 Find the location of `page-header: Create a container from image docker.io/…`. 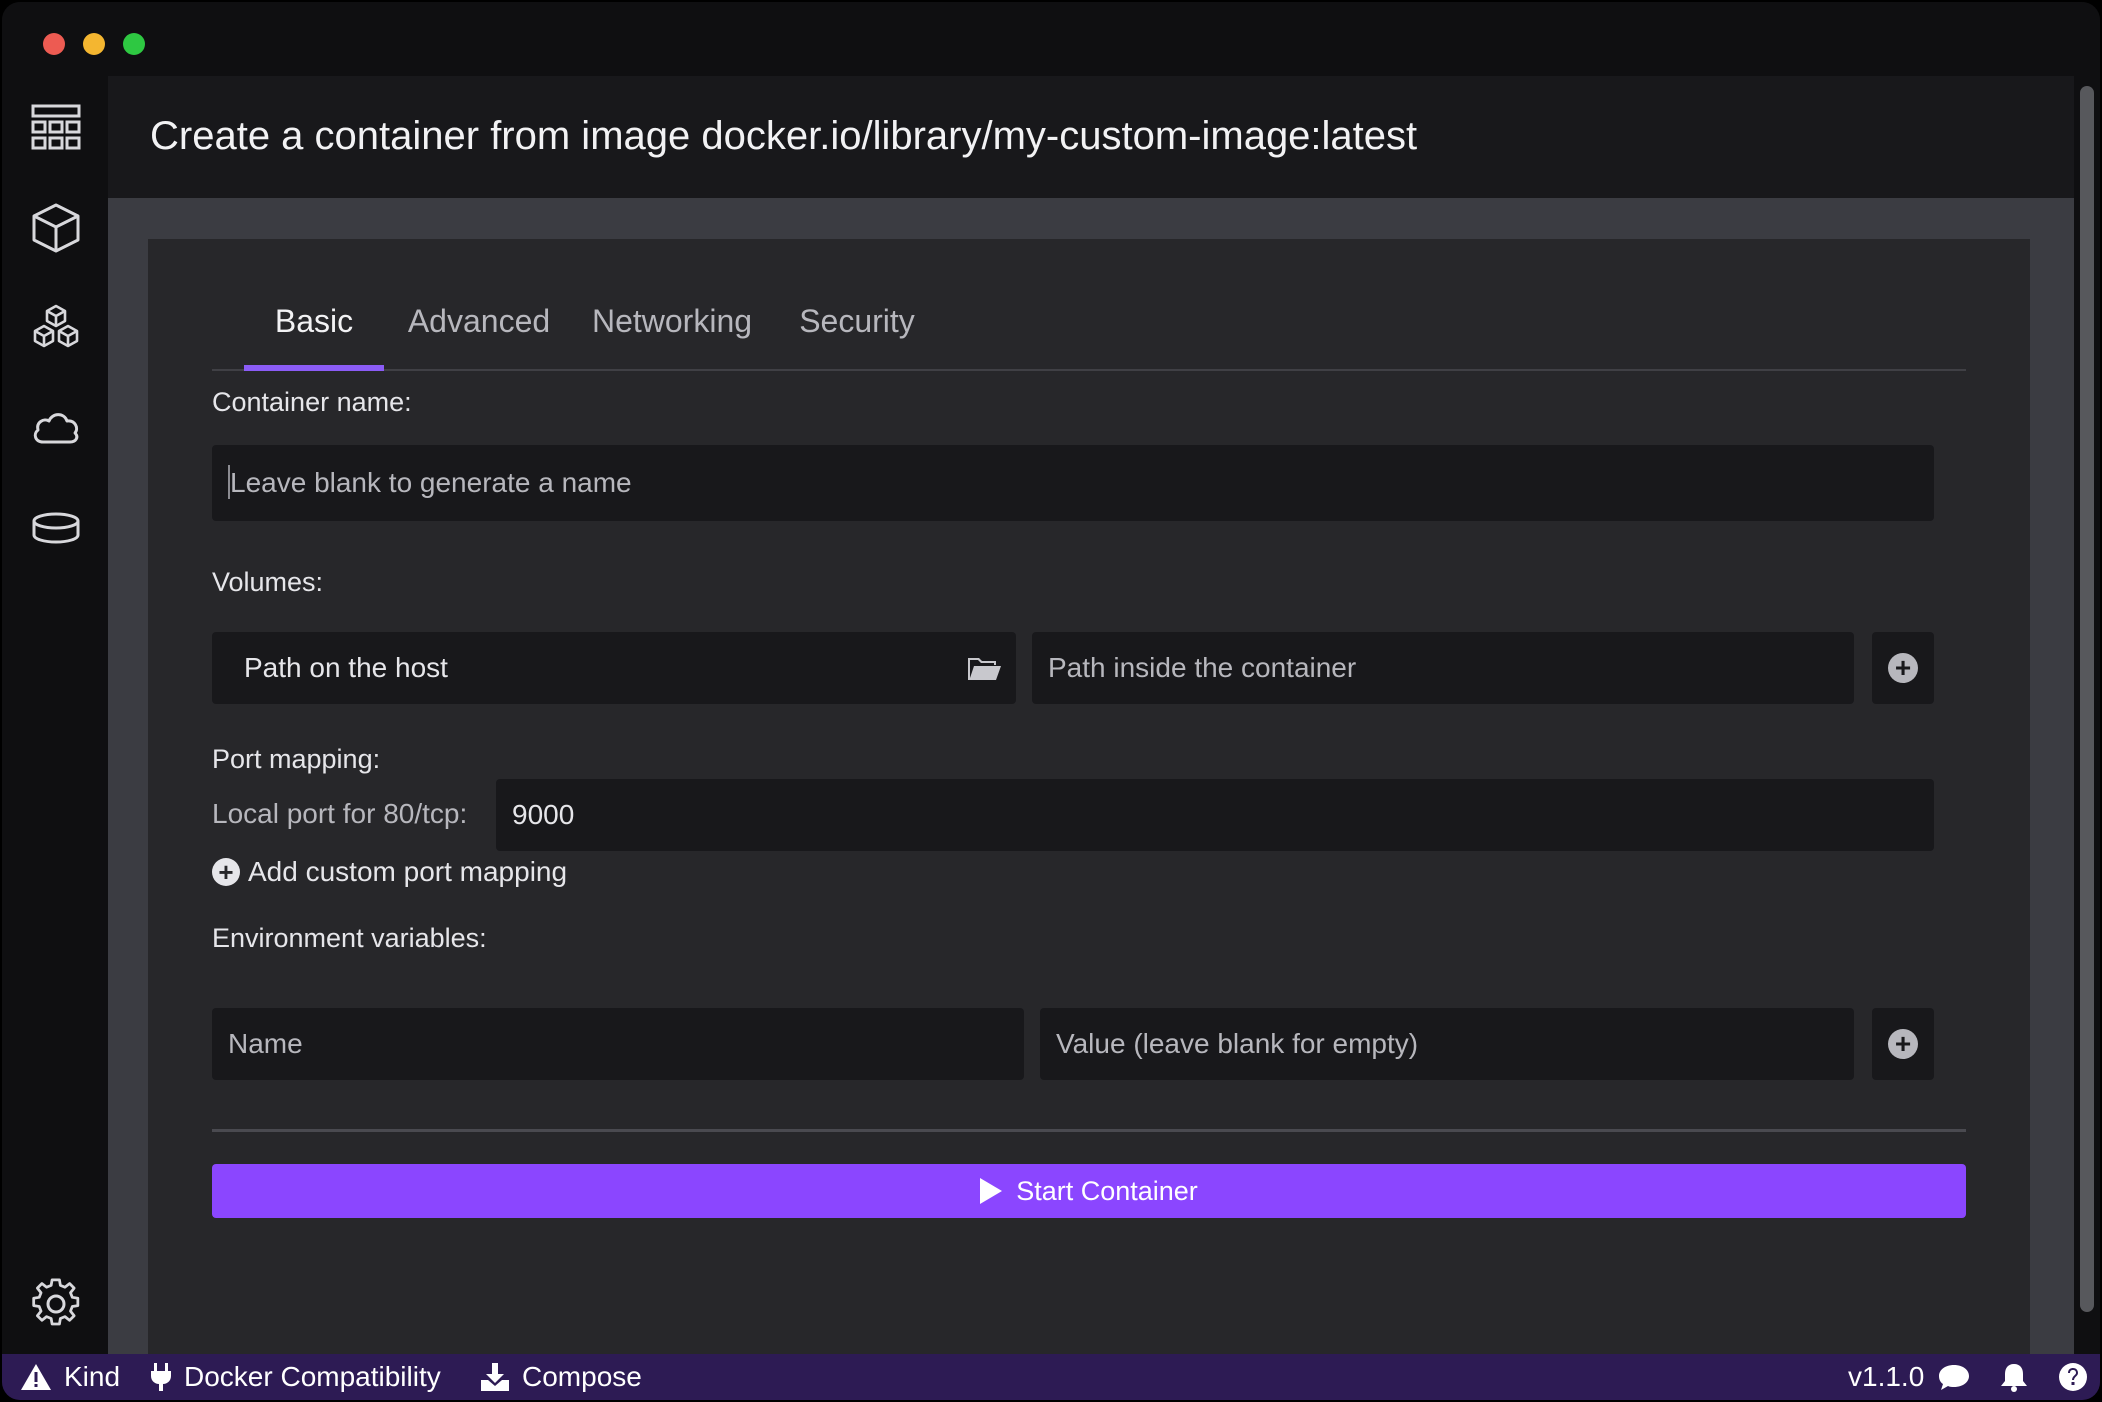

page-header: Create a container from image docker.io/… is located at coordinates (1091, 137).